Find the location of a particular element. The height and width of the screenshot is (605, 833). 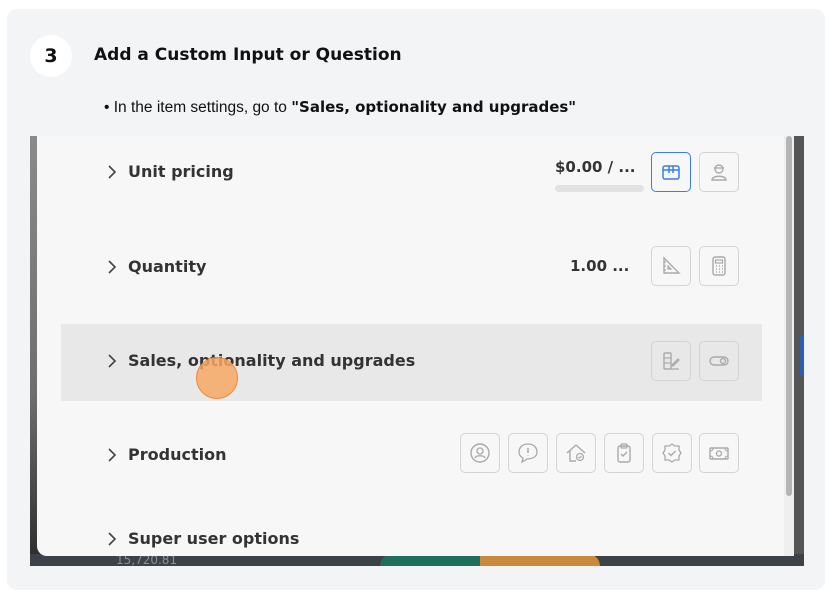

section-label: Super user options is located at coordinates (214, 538).